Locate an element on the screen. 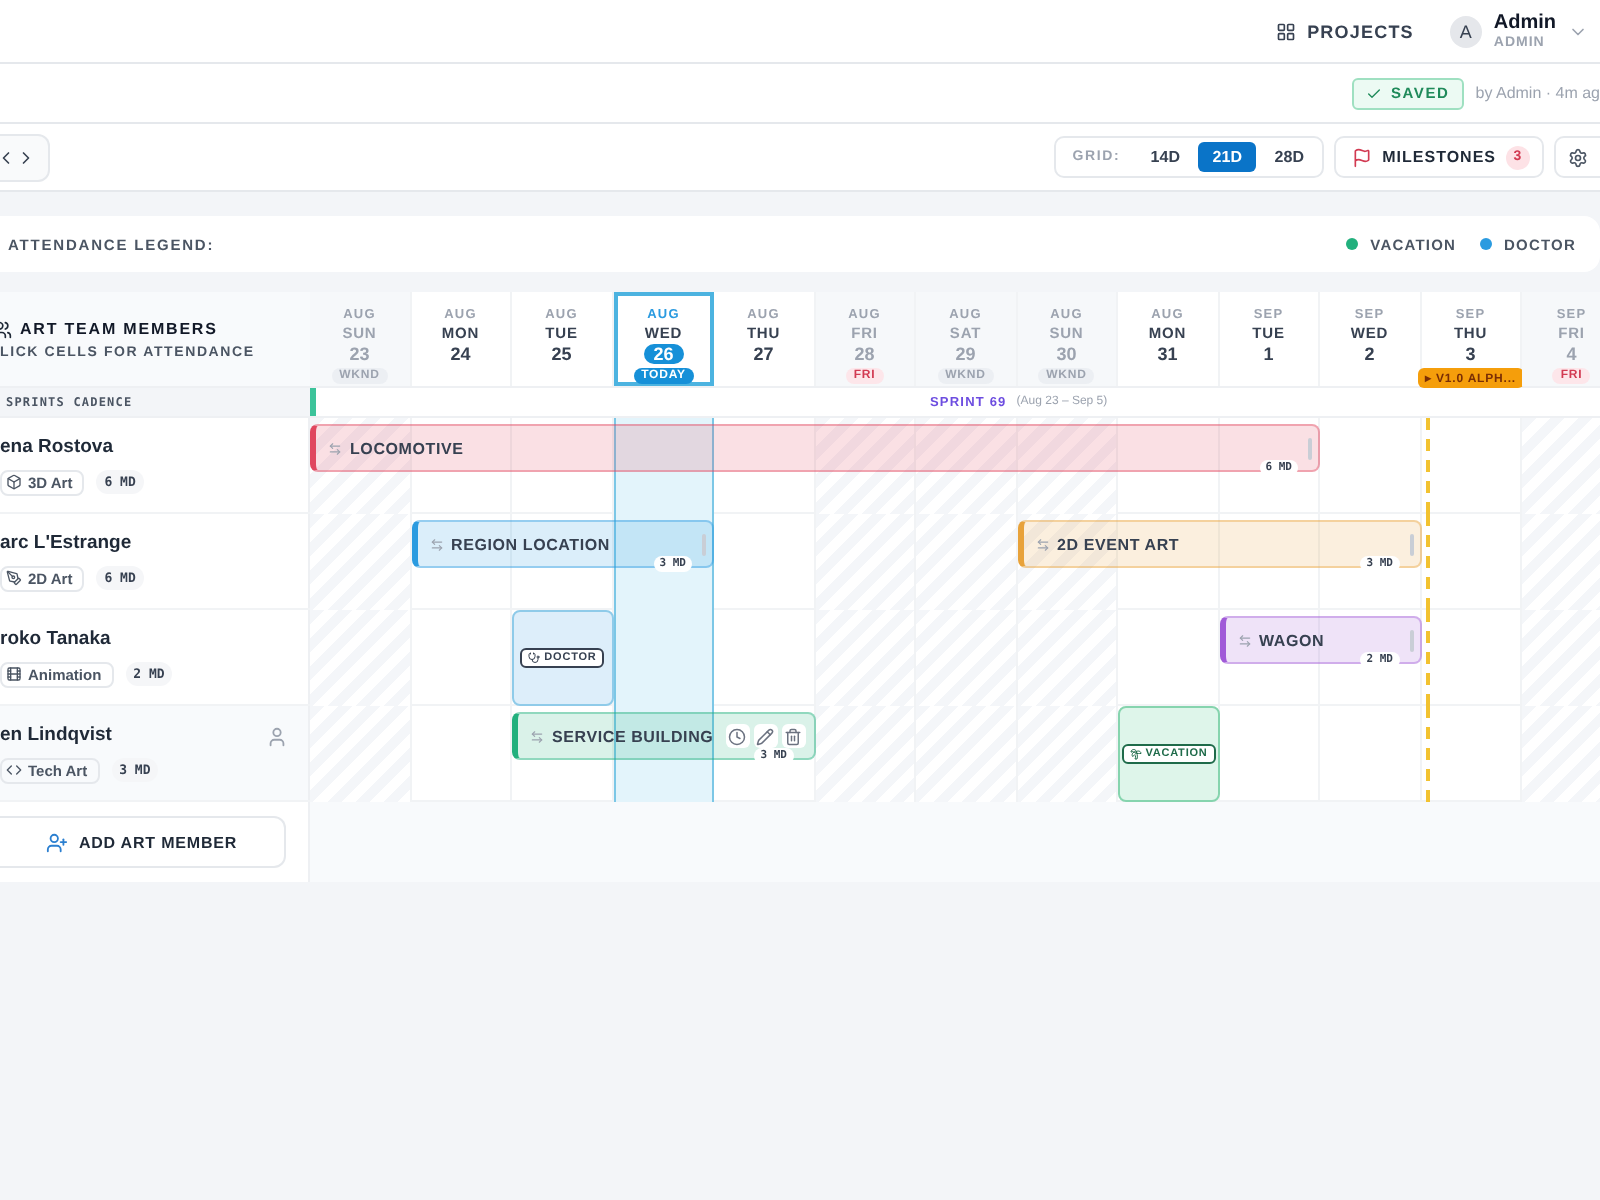  schedule-button is located at coordinates (737, 736).